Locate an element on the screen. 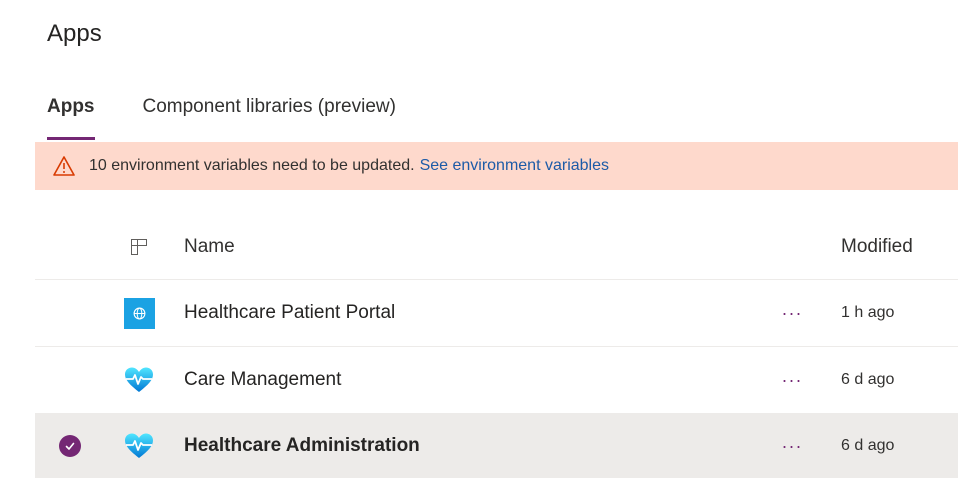  table-row: Healthcare Patient Portal ··· 1 h ago is located at coordinates (496, 313).